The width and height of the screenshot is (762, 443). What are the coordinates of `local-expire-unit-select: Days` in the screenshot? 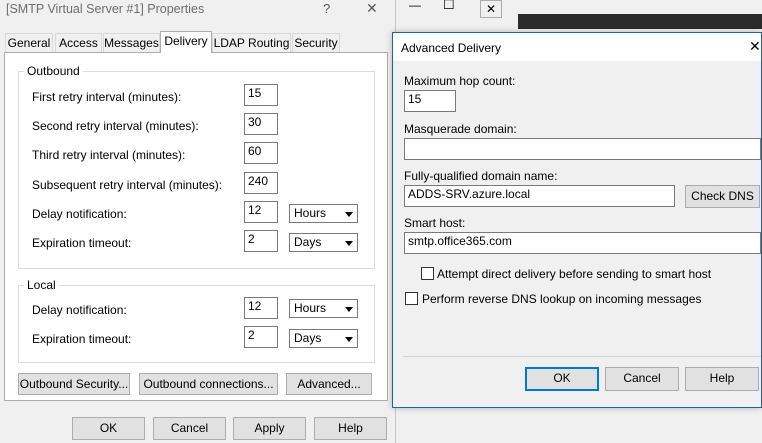 It's located at (323, 338).